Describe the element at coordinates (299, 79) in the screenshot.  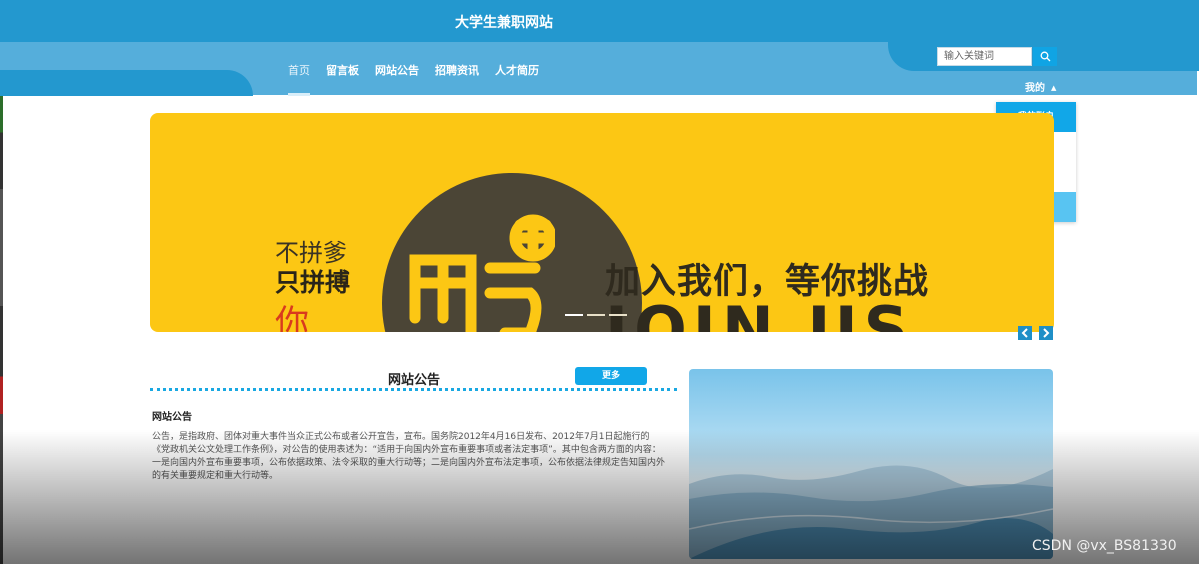
I see `nav-item-home: 首页` at that location.